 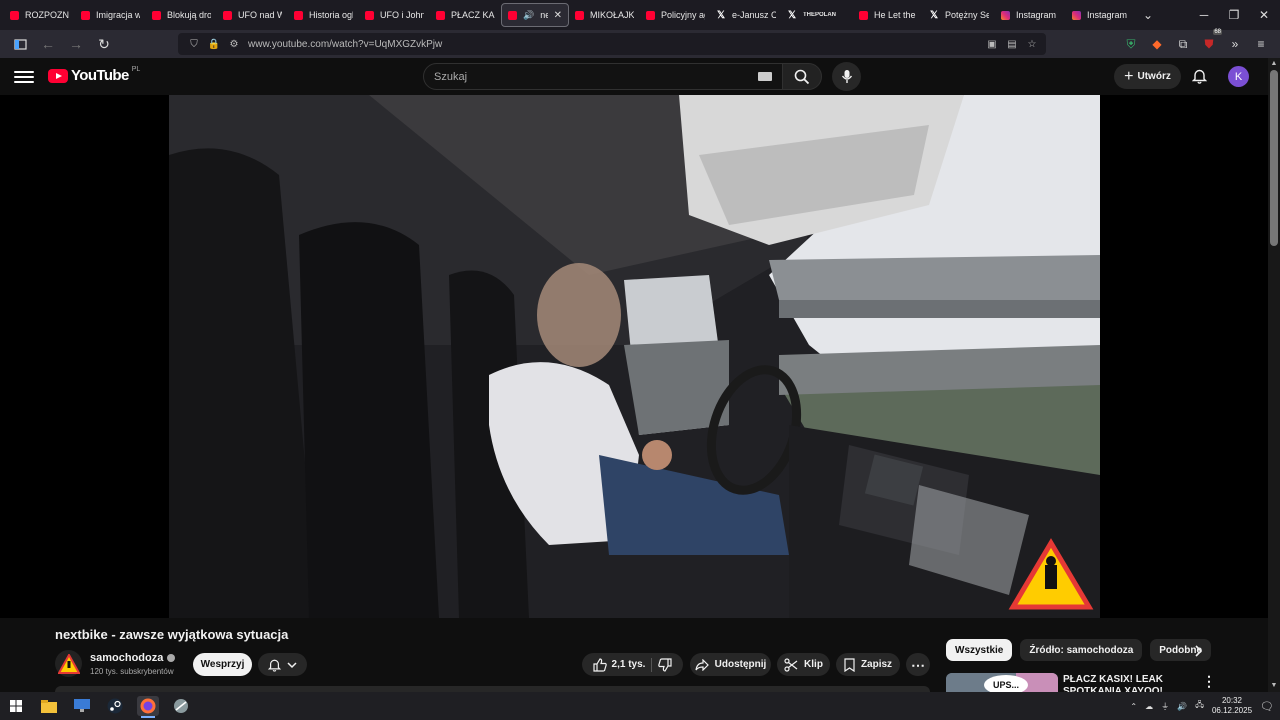 What do you see at coordinates (394, 15) in the screenshot?
I see `browser-tab: UFO i John` at bounding box center [394, 15].